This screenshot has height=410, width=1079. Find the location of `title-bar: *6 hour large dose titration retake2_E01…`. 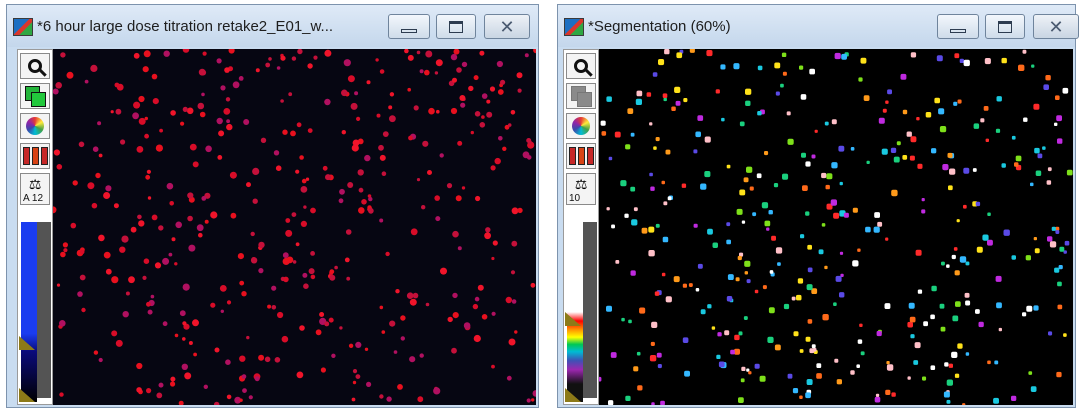

title-bar: *6 hour large dose titration retake2_E01… is located at coordinates (272, 26).